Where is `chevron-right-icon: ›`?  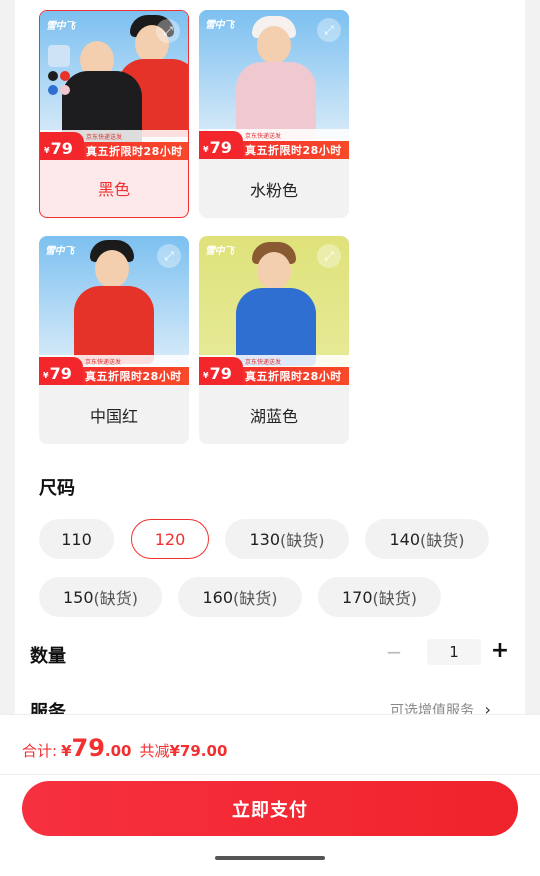 chevron-right-icon: › is located at coordinates (487, 707).